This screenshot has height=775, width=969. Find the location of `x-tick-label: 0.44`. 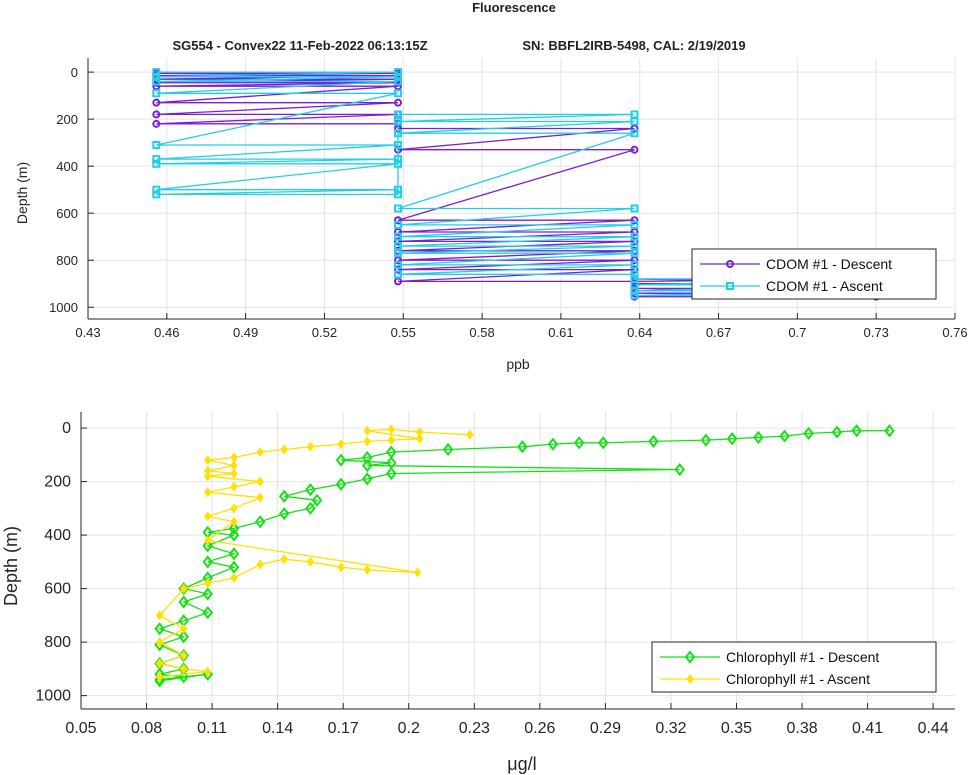

x-tick-label: 0.44 is located at coordinates (933, 728).